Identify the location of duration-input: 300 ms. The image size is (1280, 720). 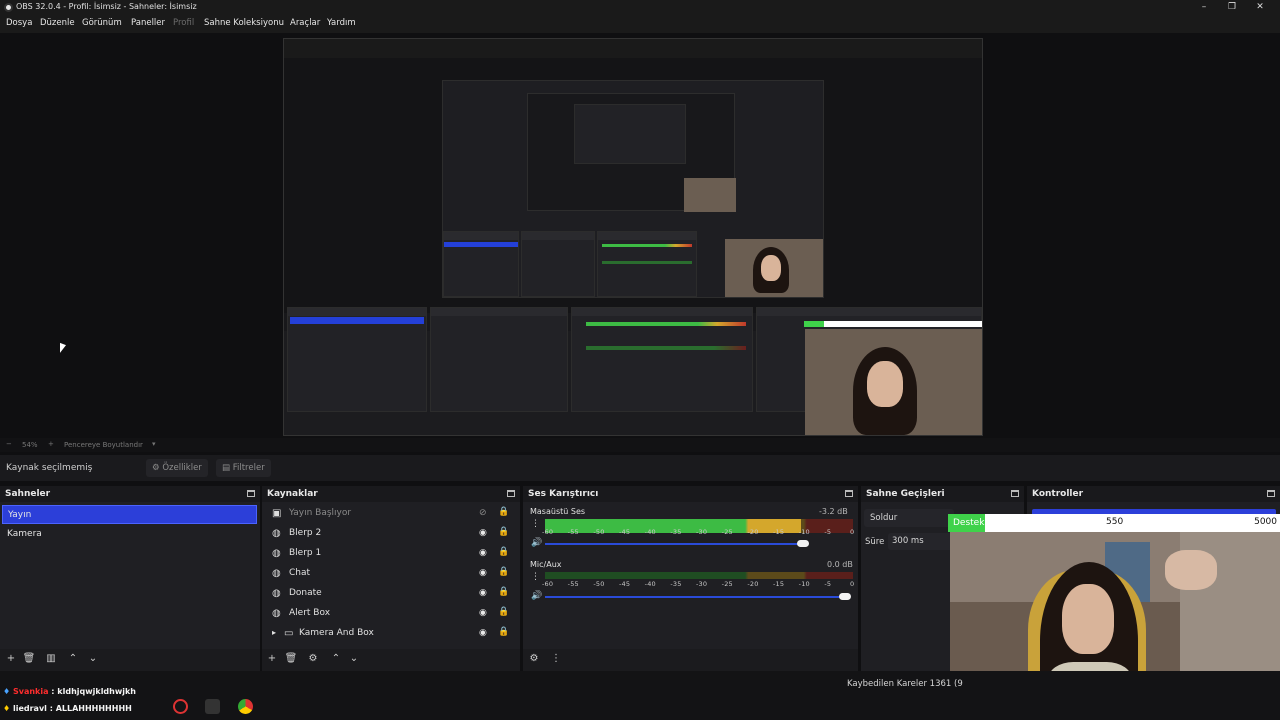
(923, 541).